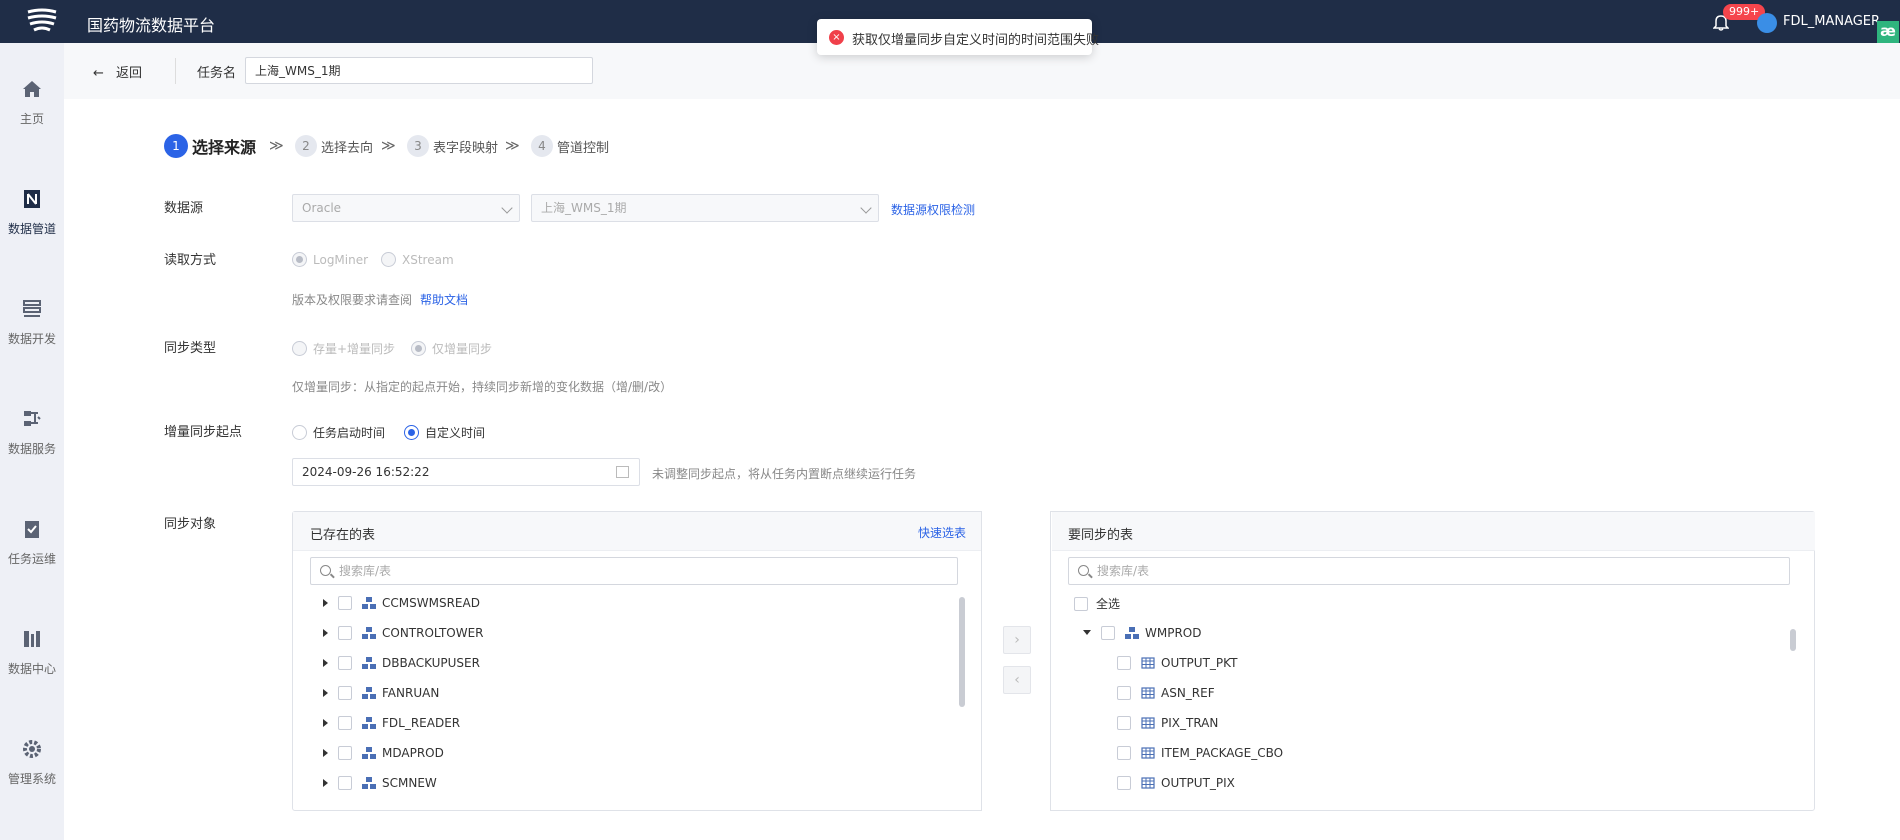 The image size is (1900, 840). What do you see at coordinates (32, 668) in the screenshot?
I see `sidebar-item-datacenter: 数据中心` at bounding box center [32, 668].